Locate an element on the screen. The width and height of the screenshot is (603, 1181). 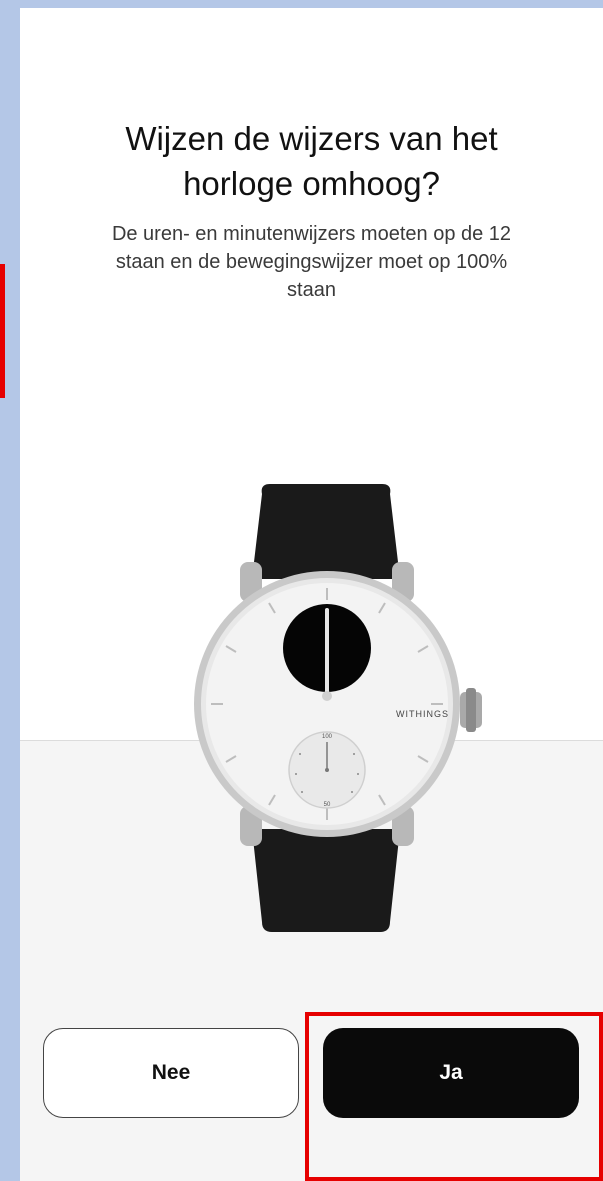
subdial-label-50: 50 is located at coordinates (327, 805).